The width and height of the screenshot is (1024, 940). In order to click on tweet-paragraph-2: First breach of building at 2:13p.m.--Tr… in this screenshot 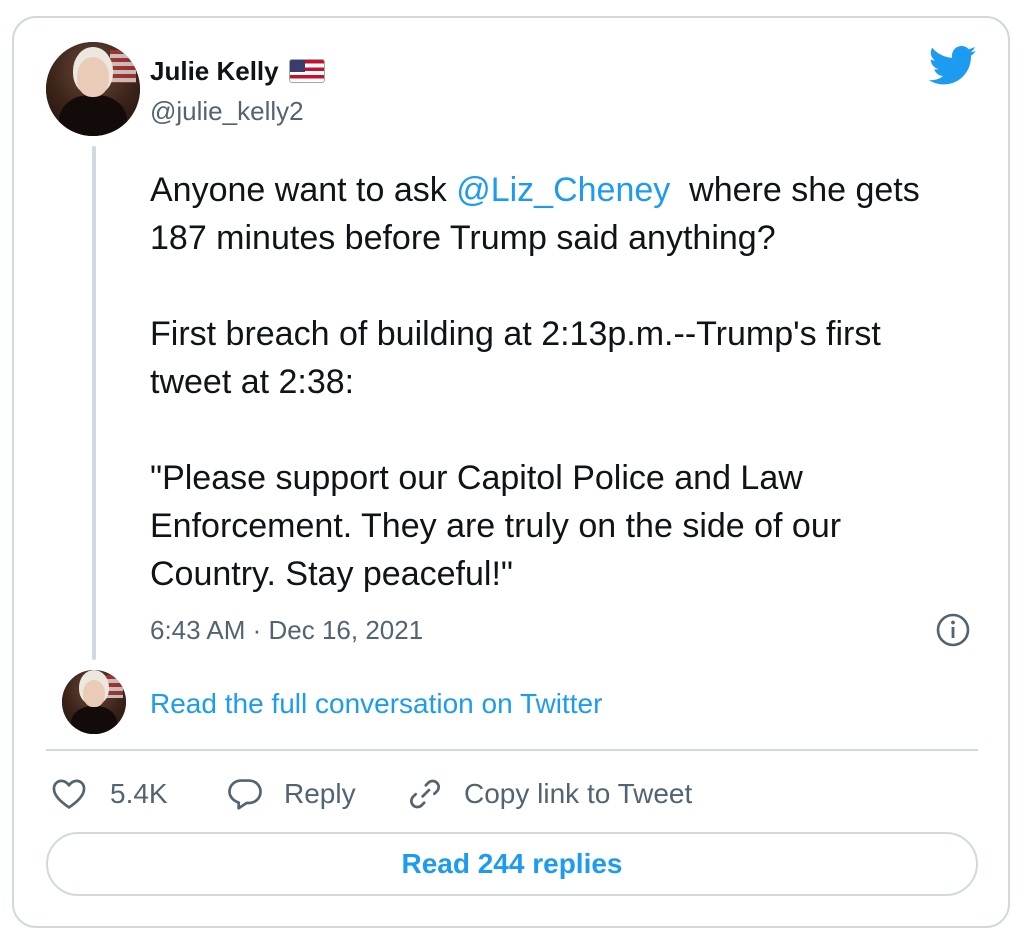, I will do `click(515, 358)`.